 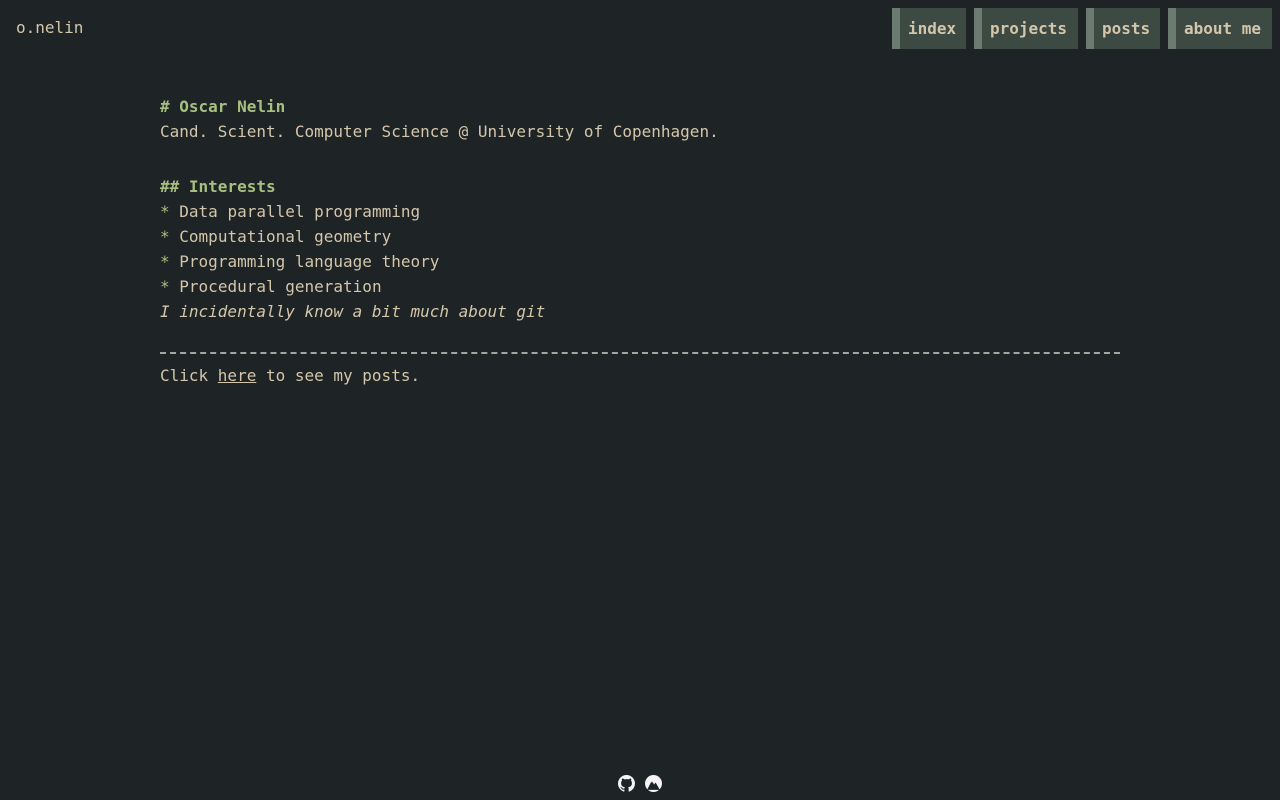 I want to click on mountain-icon, so click(x=653, y=783).